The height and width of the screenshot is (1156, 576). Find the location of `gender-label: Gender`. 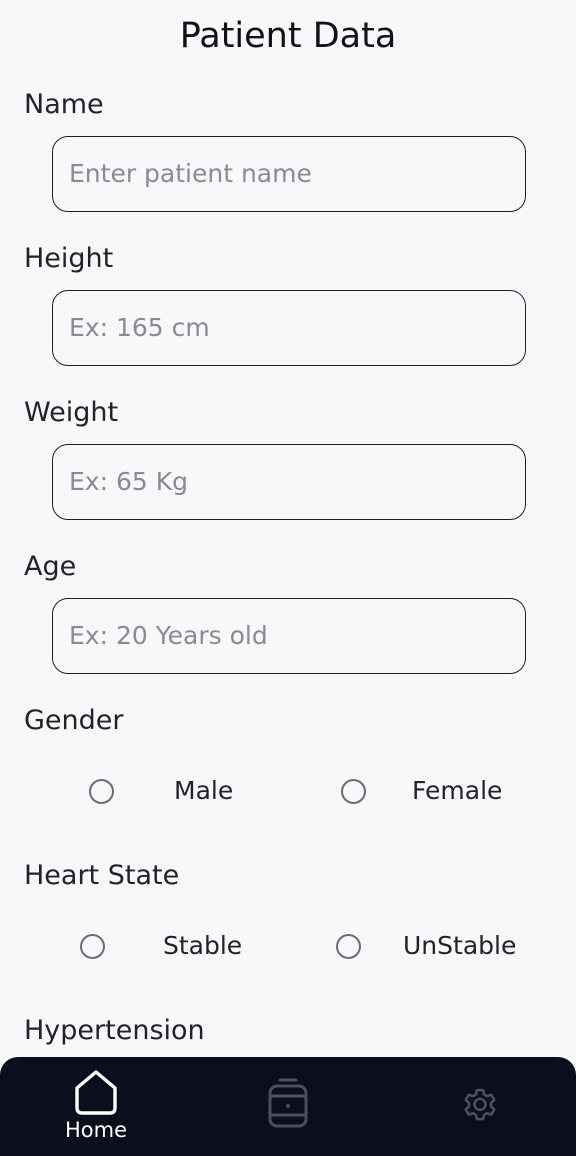

gender-label: Gender is located at coordinates (74, 720).